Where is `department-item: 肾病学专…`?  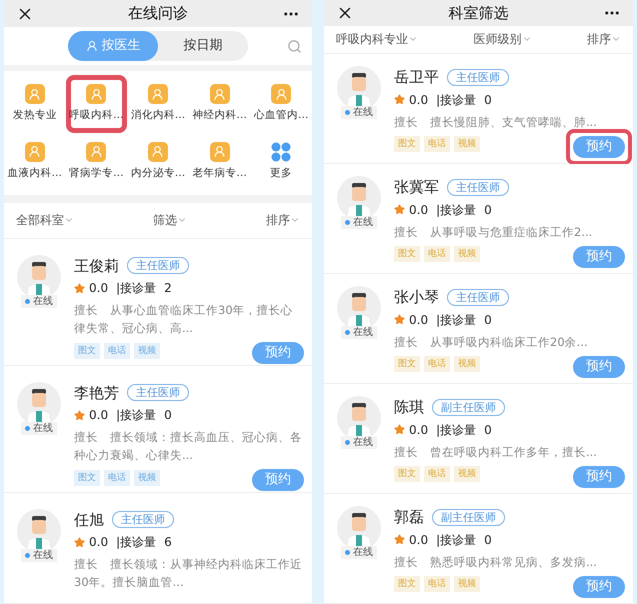
department-item: 肾病学专… is located at coordinates (97, 161).